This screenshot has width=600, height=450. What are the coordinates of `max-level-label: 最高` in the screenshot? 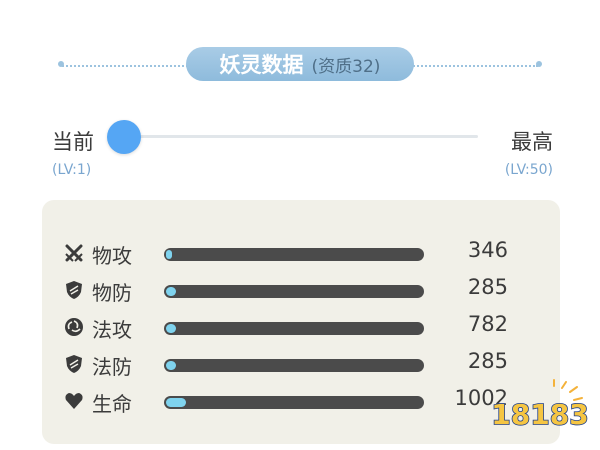 It's located at (532, 142).